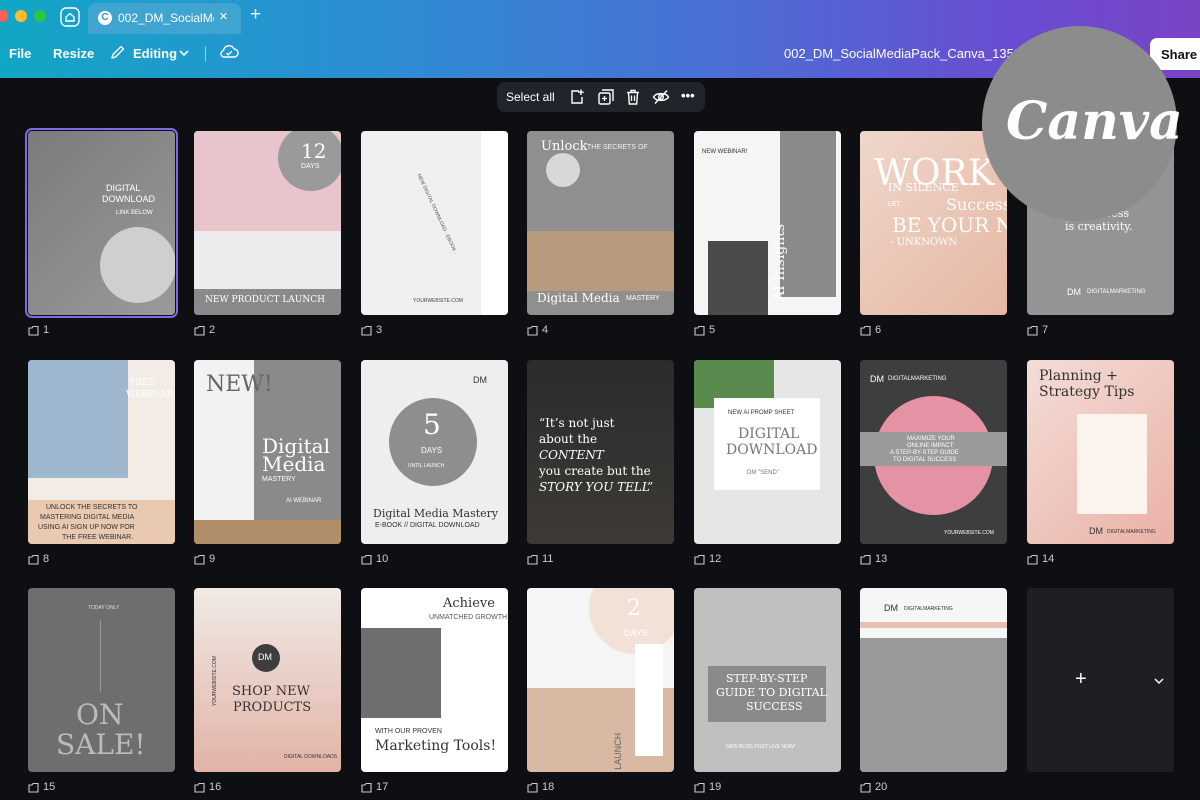 This screenshot has height=800, width=1200. What do you see at coordinates (633, 97) in the screenshot?
I see `trash-icon` at bounding box center [633, 97].